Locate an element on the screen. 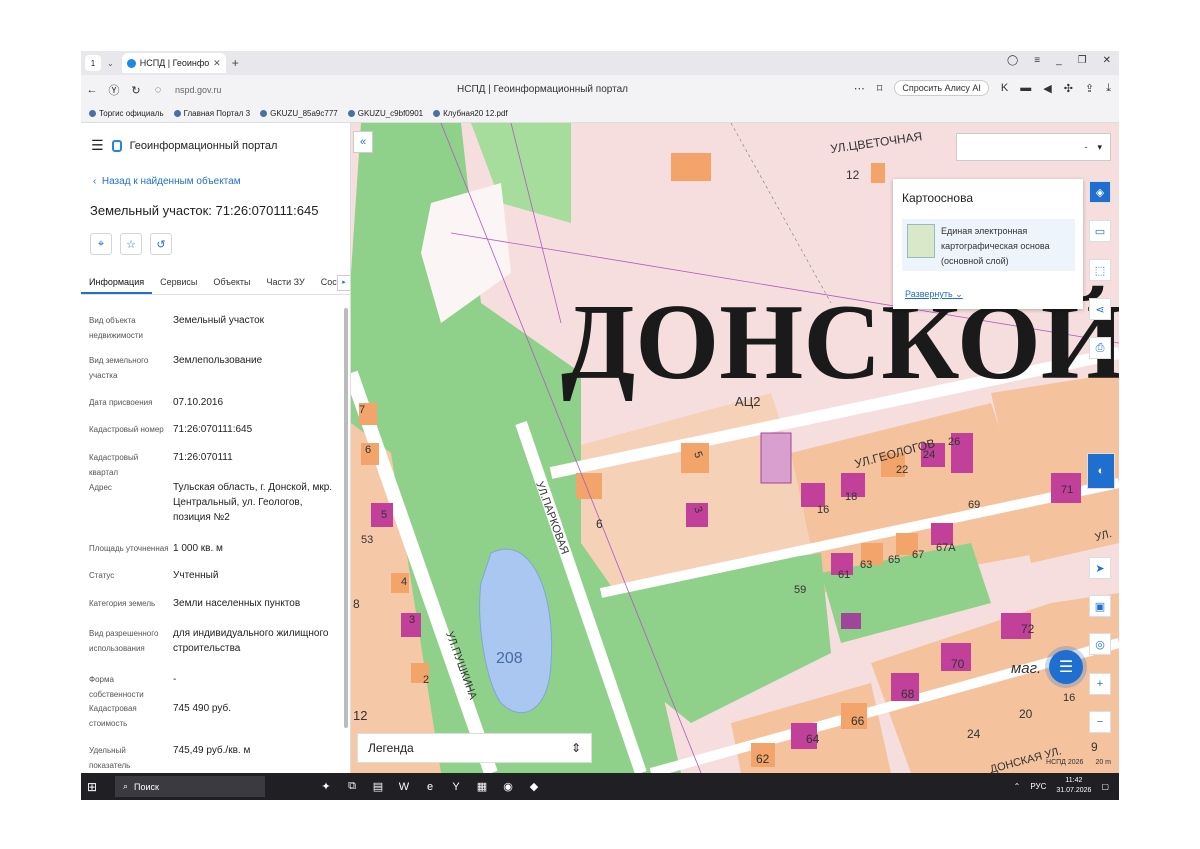 This screenshot has height=849, width=1200. download-icon: ⤓ is located at coordinates (1108, 88).